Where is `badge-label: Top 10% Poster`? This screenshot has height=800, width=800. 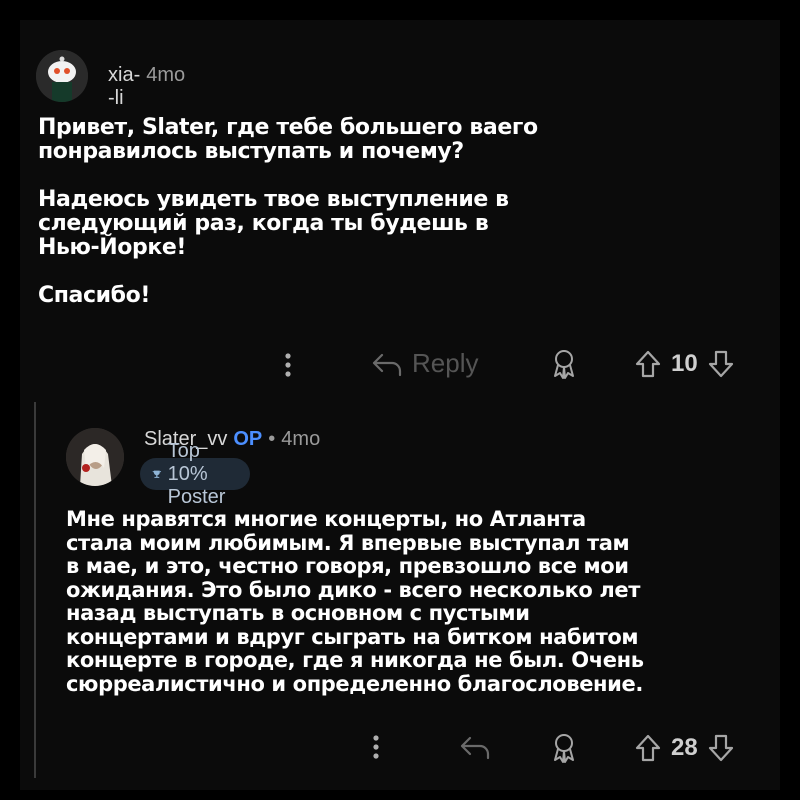 badge-label: Top 10% Poster is located at coordinates (196, 473).